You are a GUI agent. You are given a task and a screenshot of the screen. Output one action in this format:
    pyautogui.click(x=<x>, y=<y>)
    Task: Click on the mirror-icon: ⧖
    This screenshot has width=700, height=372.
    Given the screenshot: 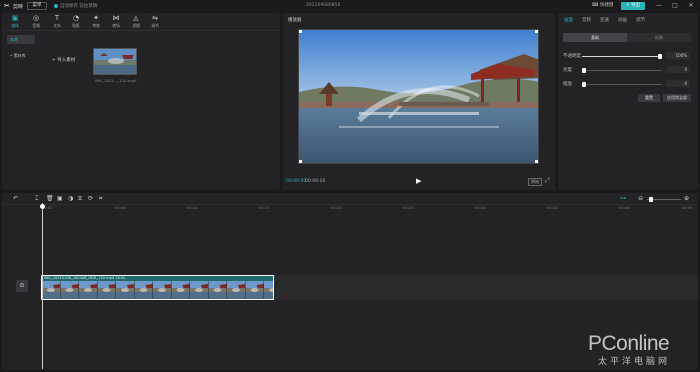 What is the action you would take?
    pyautogui.click(x=80, y=199)
    